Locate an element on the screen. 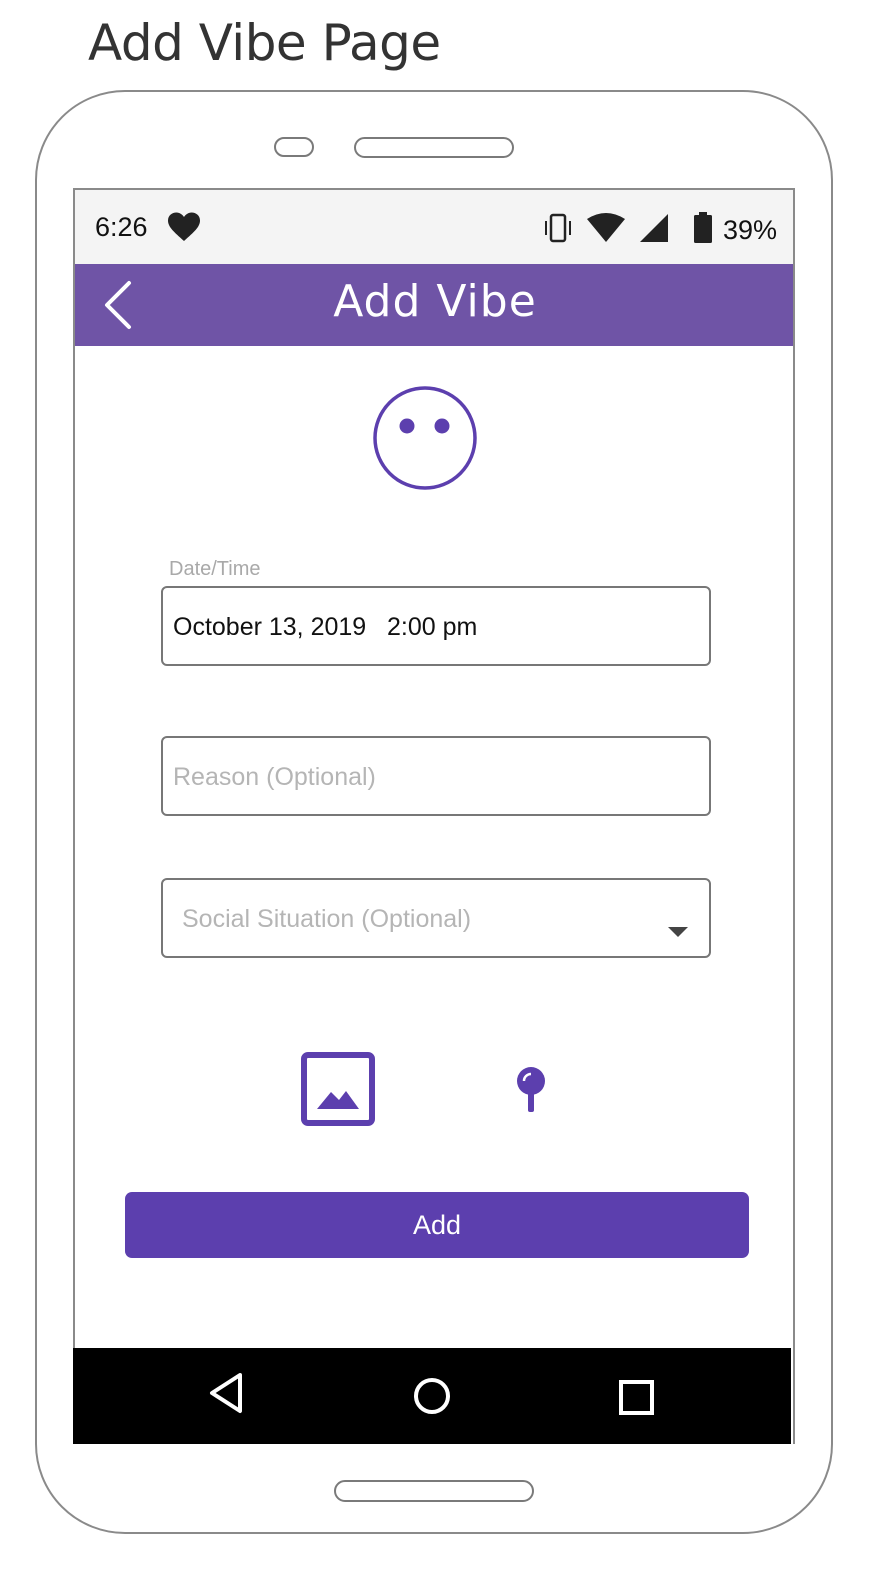  datetime-field: October 13, 2019 2:00 pm is located at coordinates (436, 626).